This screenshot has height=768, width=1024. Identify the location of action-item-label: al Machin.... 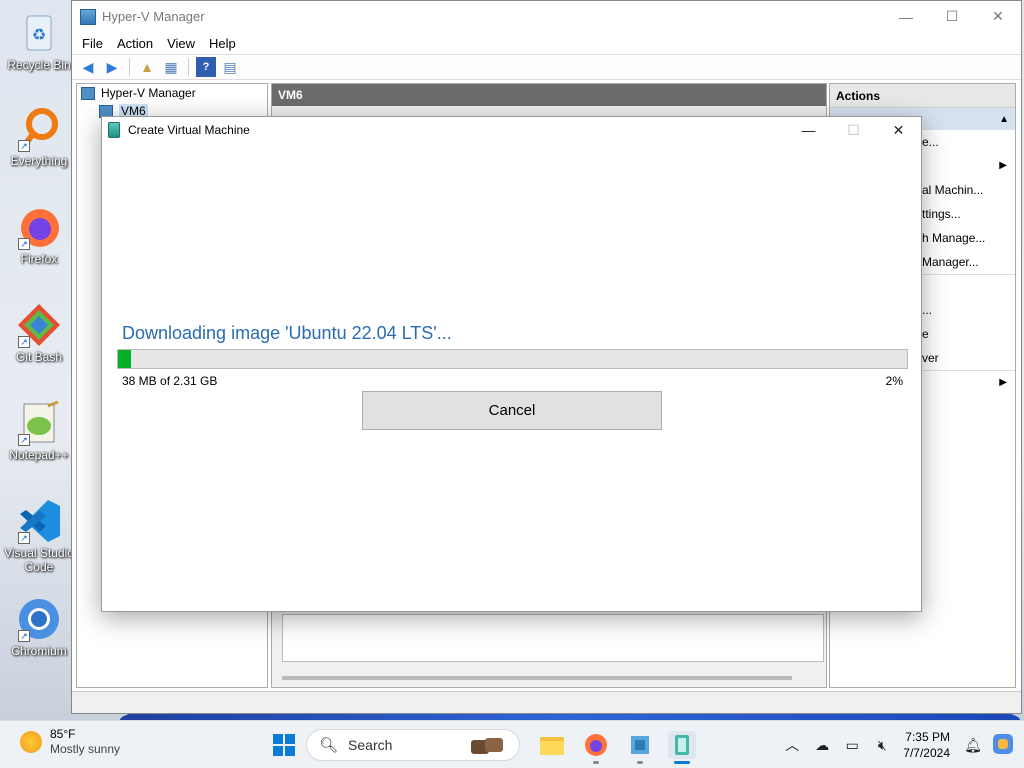
(953, 190).